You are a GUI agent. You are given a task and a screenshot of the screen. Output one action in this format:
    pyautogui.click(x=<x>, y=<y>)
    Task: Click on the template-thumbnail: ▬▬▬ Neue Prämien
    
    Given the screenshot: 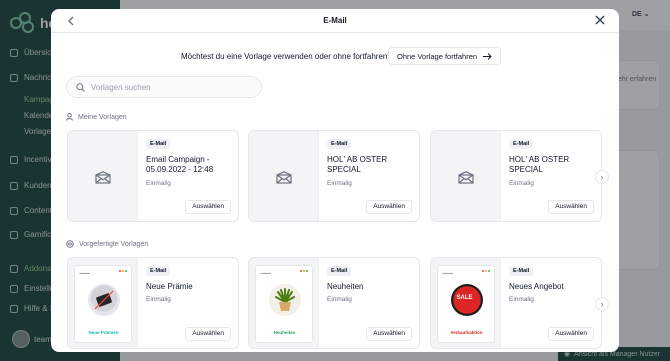 What is the action you would take?
    pyautogui.click(x=103, y=303)
    